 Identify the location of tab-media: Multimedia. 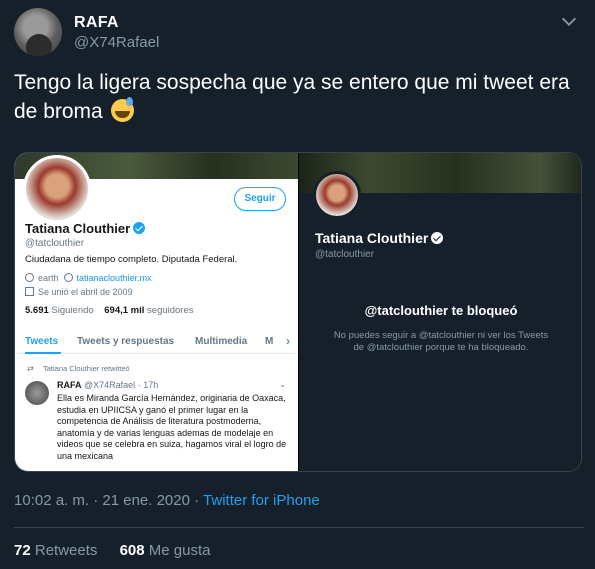
(221, 341).